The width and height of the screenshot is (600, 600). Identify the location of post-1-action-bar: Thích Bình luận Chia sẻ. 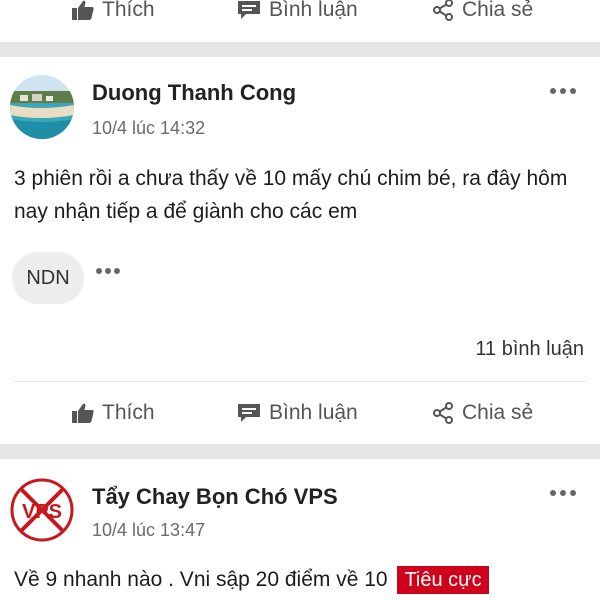
(300, 413).